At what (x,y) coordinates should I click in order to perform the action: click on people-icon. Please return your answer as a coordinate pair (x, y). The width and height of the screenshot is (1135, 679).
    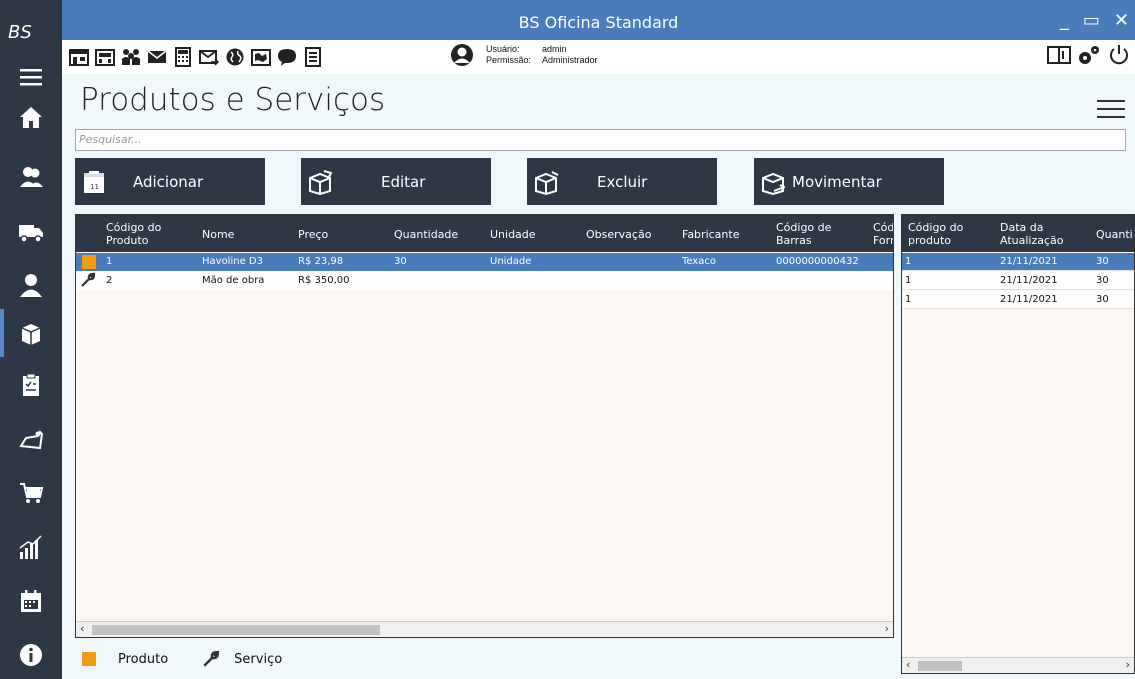
    Looking at the image, I should click on (131, 57).